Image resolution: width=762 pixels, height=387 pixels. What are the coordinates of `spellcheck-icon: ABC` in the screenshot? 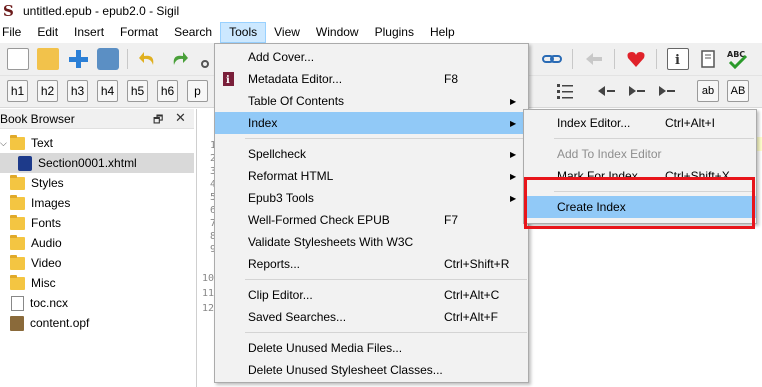 It's located at (737, 59).